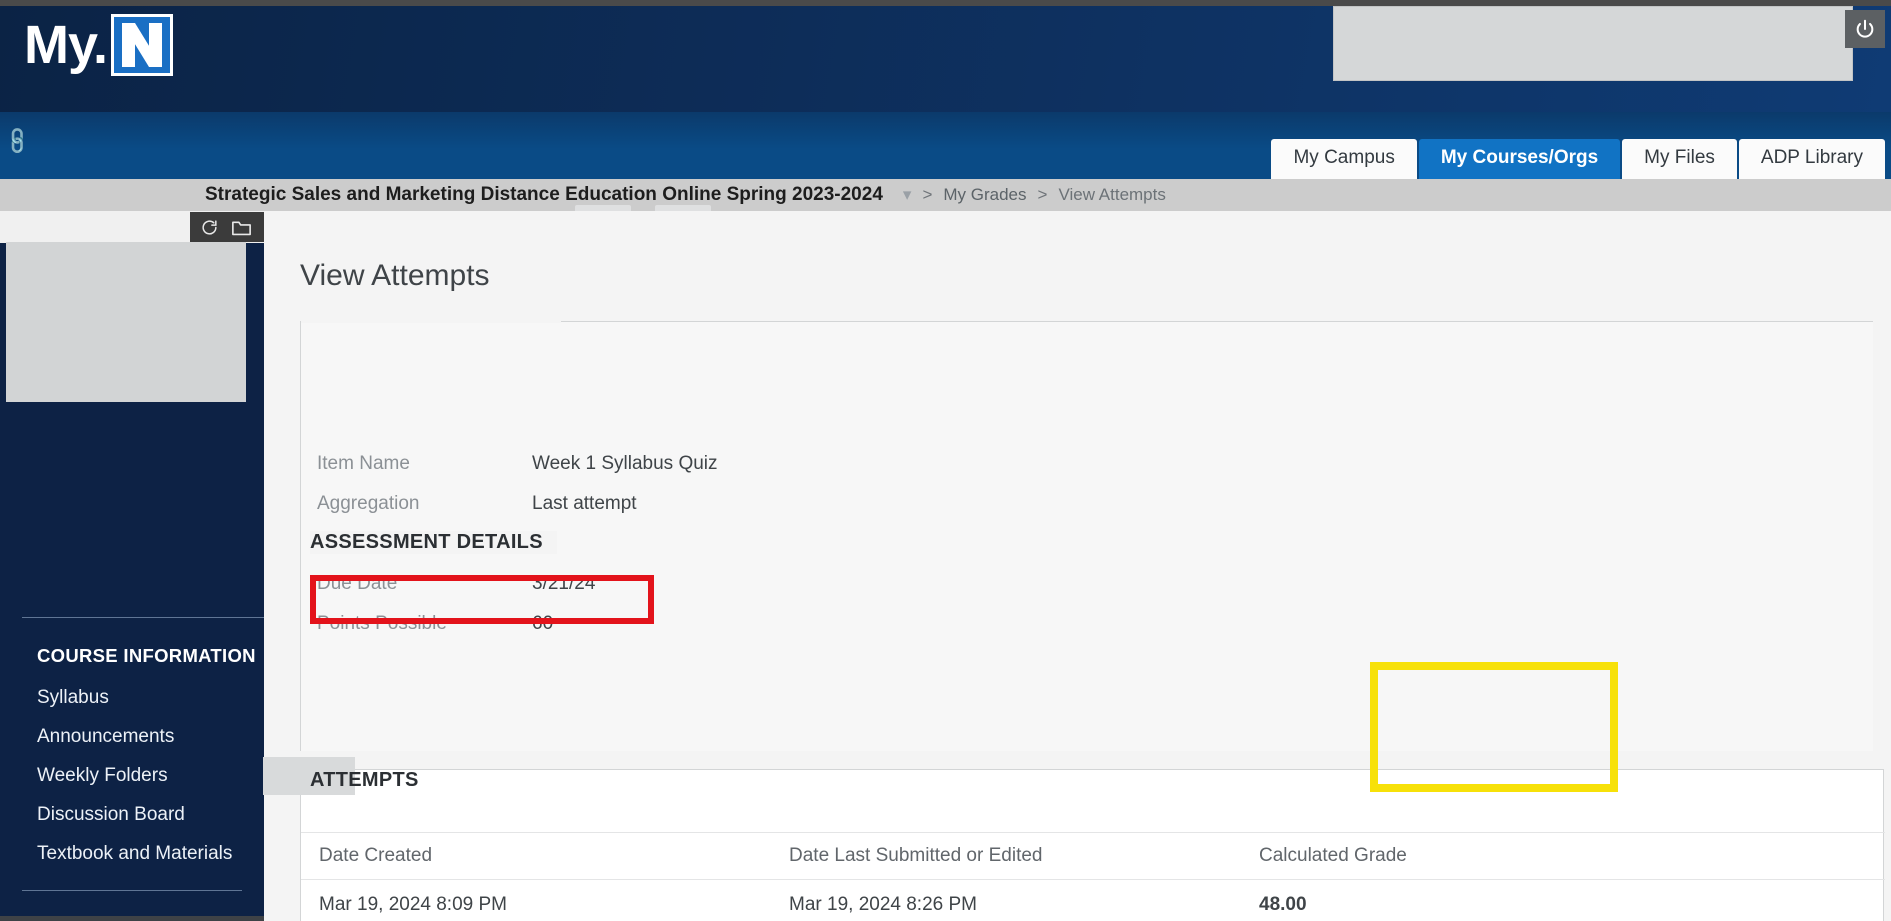 This screenshot has width=1891, height=921. Describe the element at coordinates (132, 776) in the screenshot. I see `sidebar-item-weekly-folders: Weekly Folders` at that location.